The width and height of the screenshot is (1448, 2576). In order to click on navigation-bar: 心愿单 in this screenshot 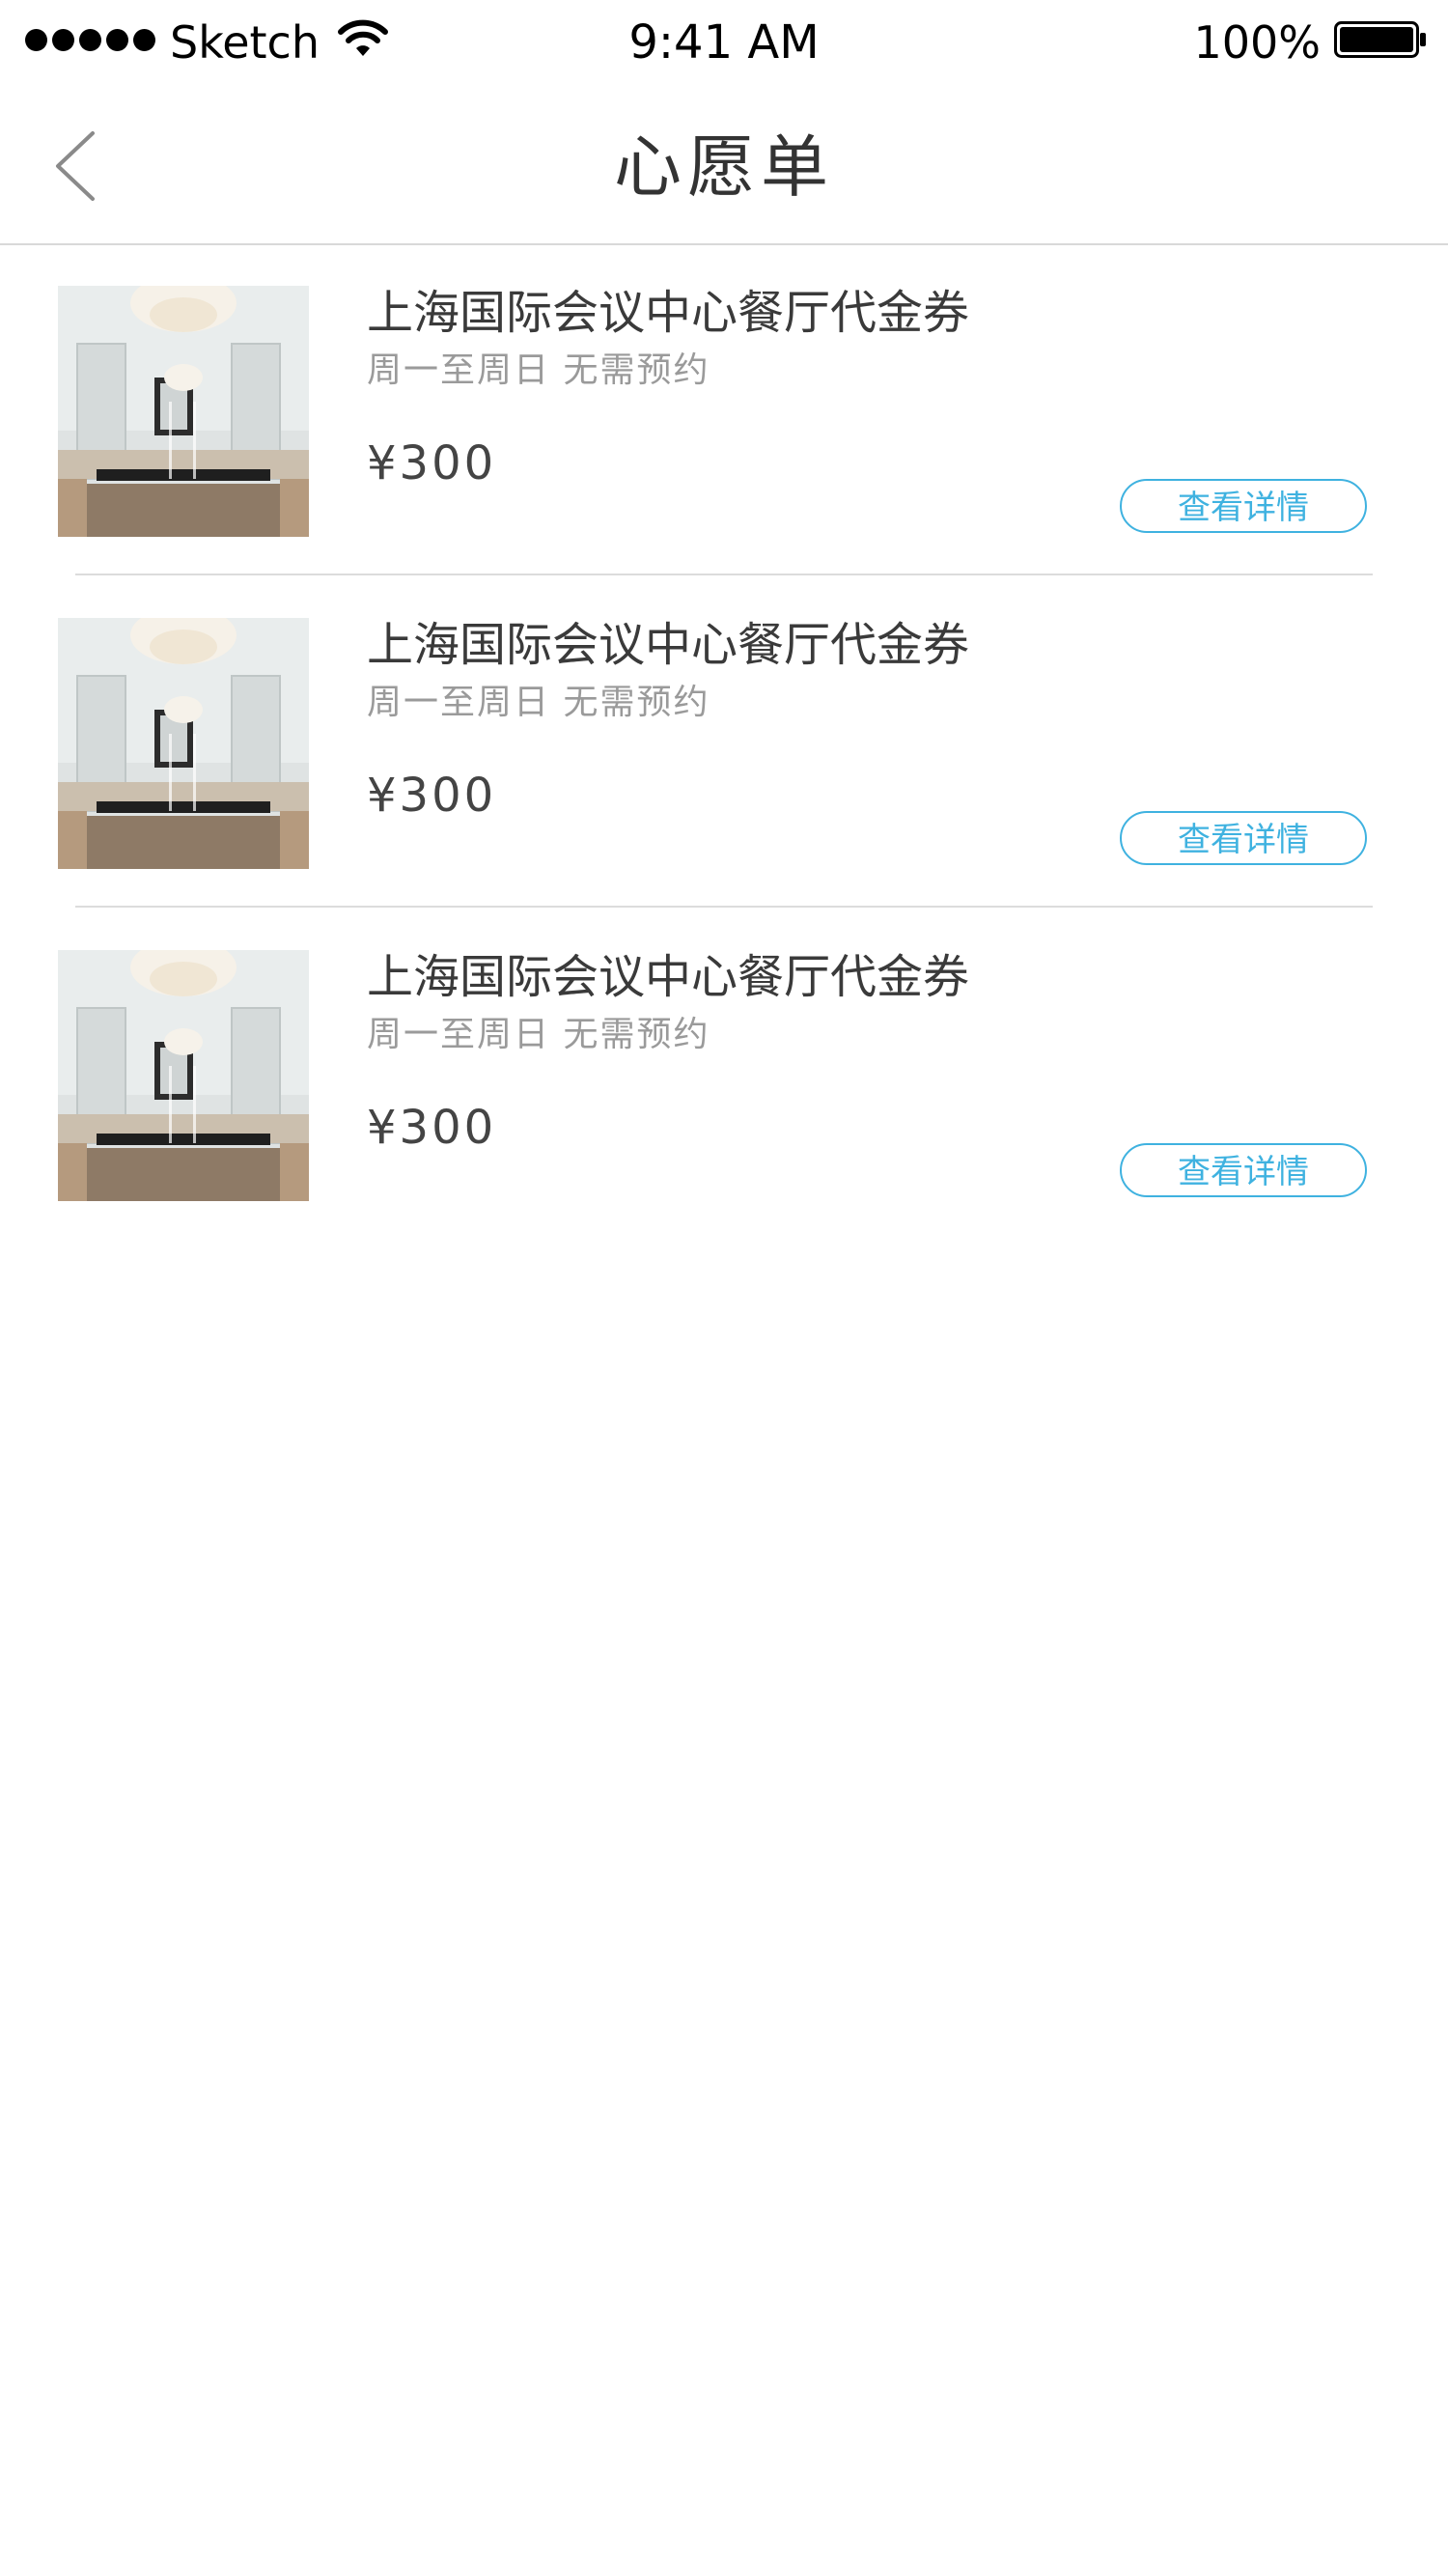, I will do `click(724, 165)`.